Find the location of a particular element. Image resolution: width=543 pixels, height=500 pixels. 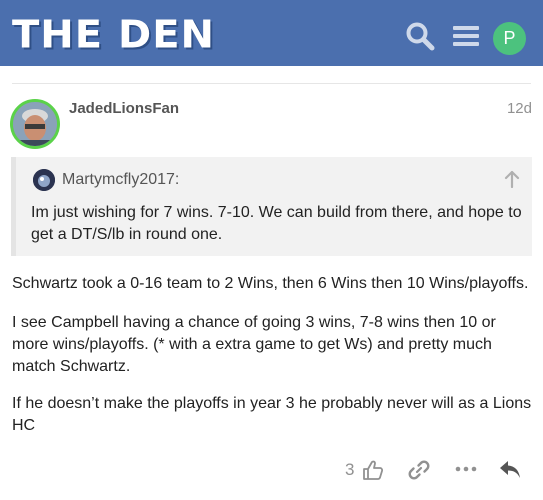

quoted-username: Martymcfly2017: is located at coordinates (120, 180).